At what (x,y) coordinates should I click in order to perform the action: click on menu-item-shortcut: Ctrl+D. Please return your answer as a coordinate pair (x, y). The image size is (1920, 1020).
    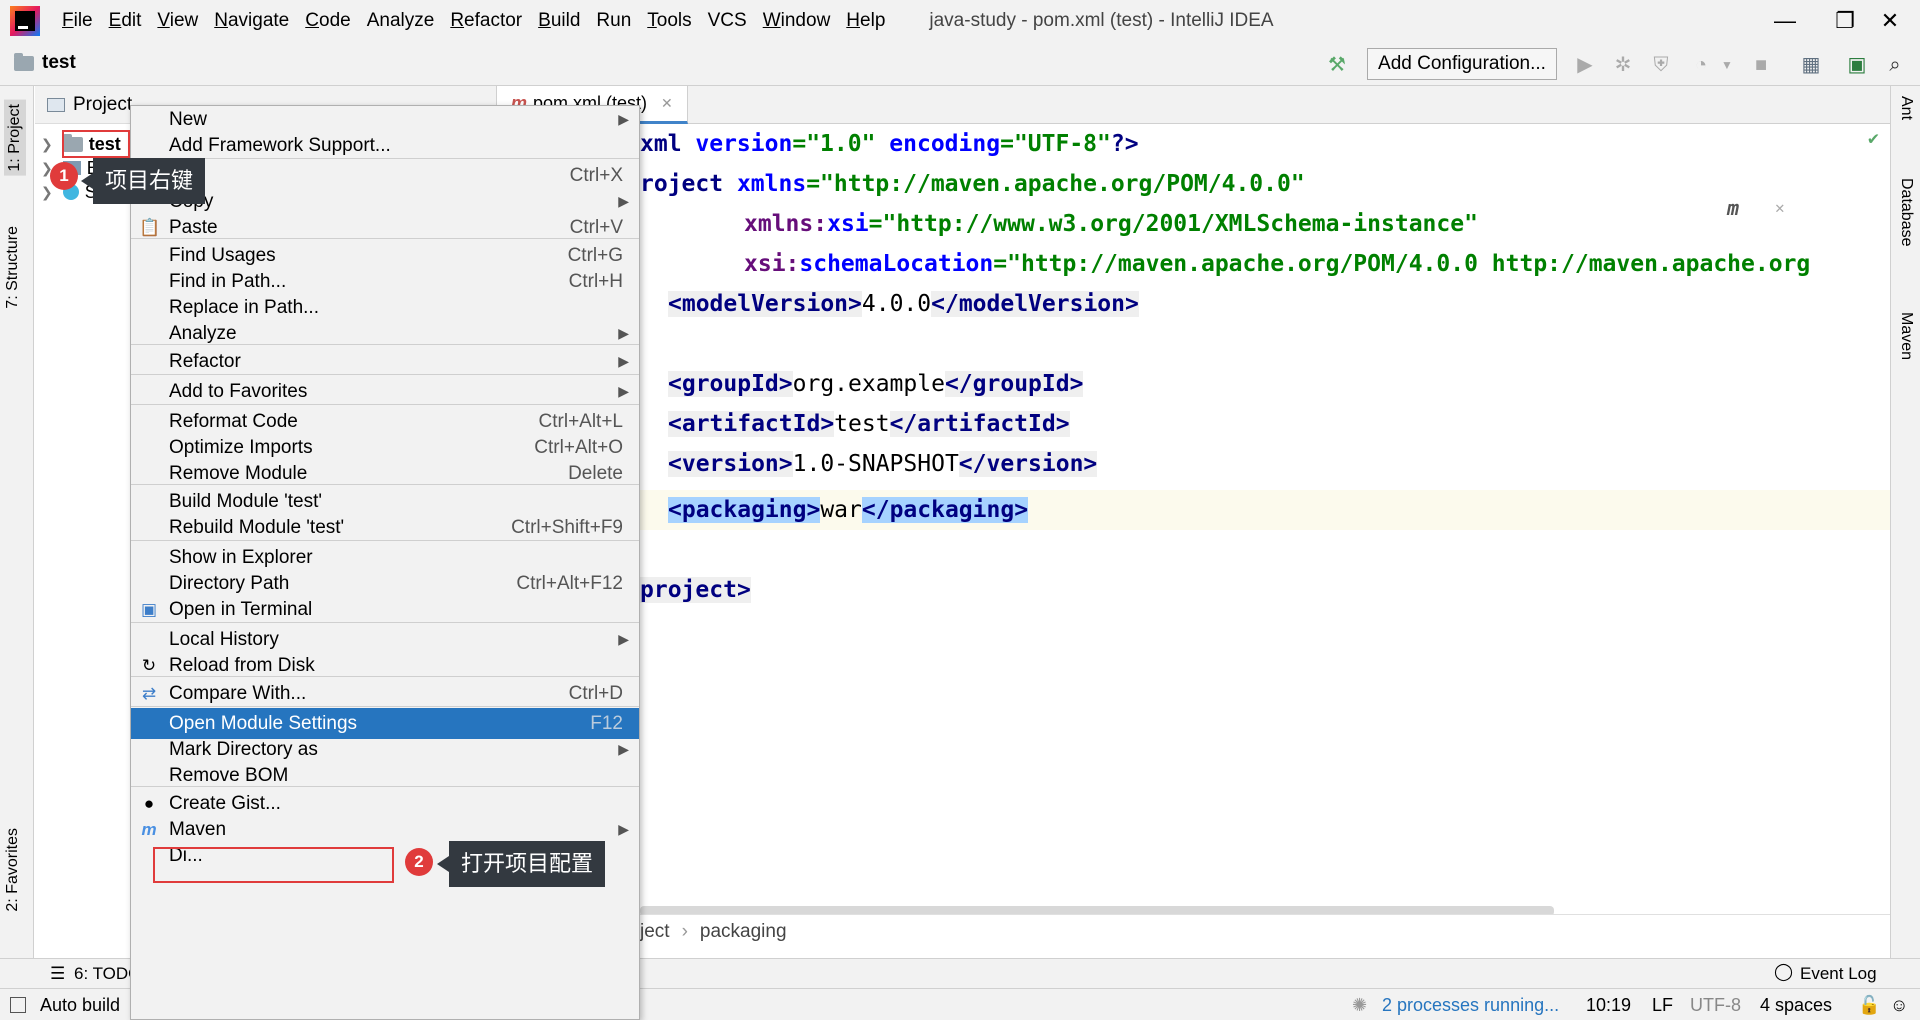
    Looking at the image, I should click on (595, 693).